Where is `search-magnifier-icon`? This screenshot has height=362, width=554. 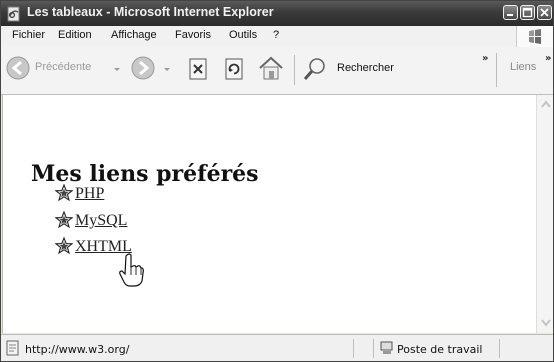 search-magnifier-icon is located at coordinates (314, 69).